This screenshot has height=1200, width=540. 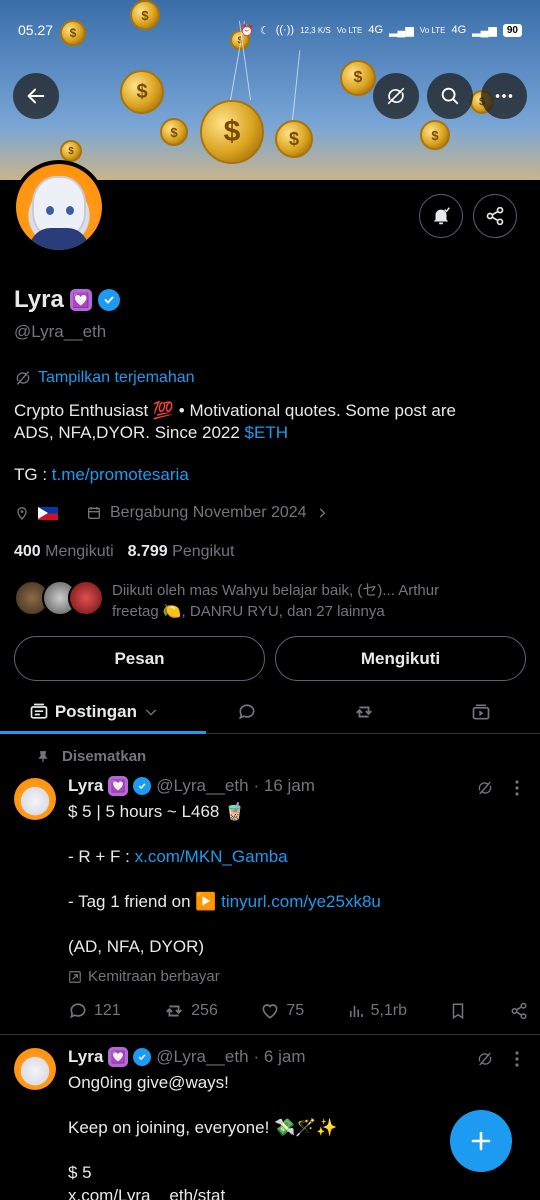 What do you see at coordinates (356, 1011) in the screenshot?
I see `views-chart-icon` at bounding box center [356, 1011].